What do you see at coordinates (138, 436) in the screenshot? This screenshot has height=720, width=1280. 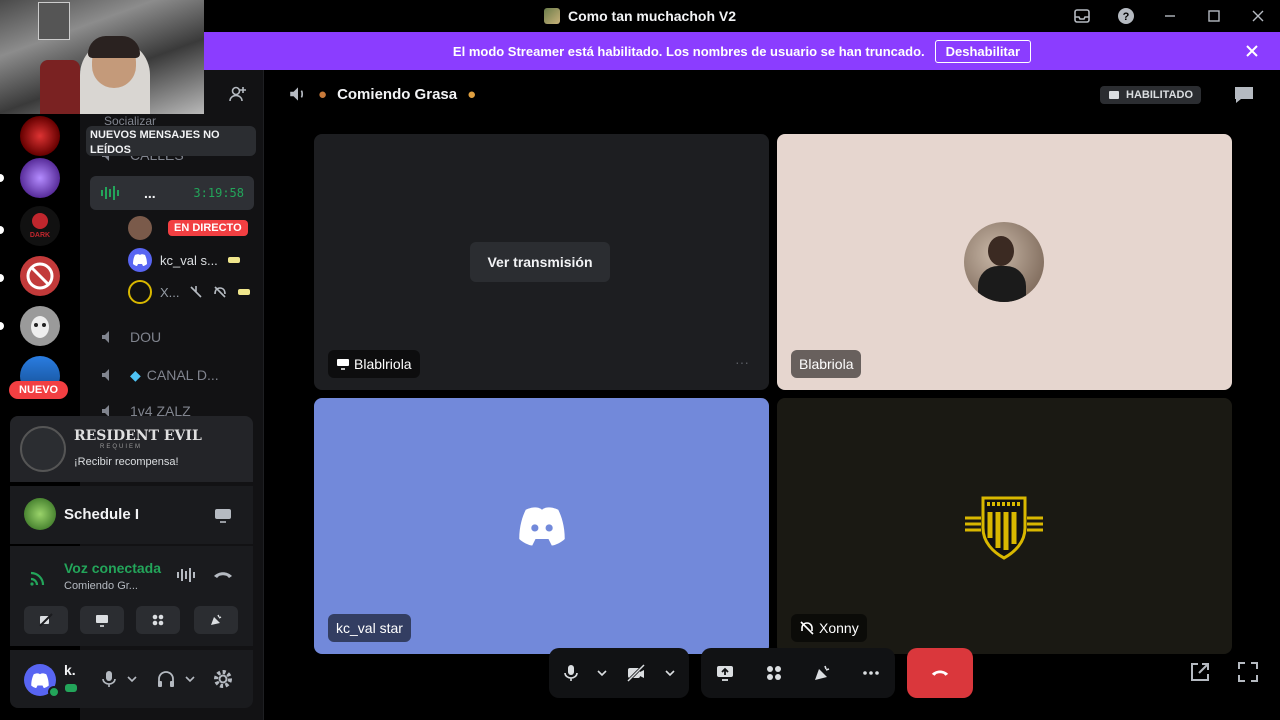 I see `game-title: RESIDENT EVIL` at bounding box center [138, 436].